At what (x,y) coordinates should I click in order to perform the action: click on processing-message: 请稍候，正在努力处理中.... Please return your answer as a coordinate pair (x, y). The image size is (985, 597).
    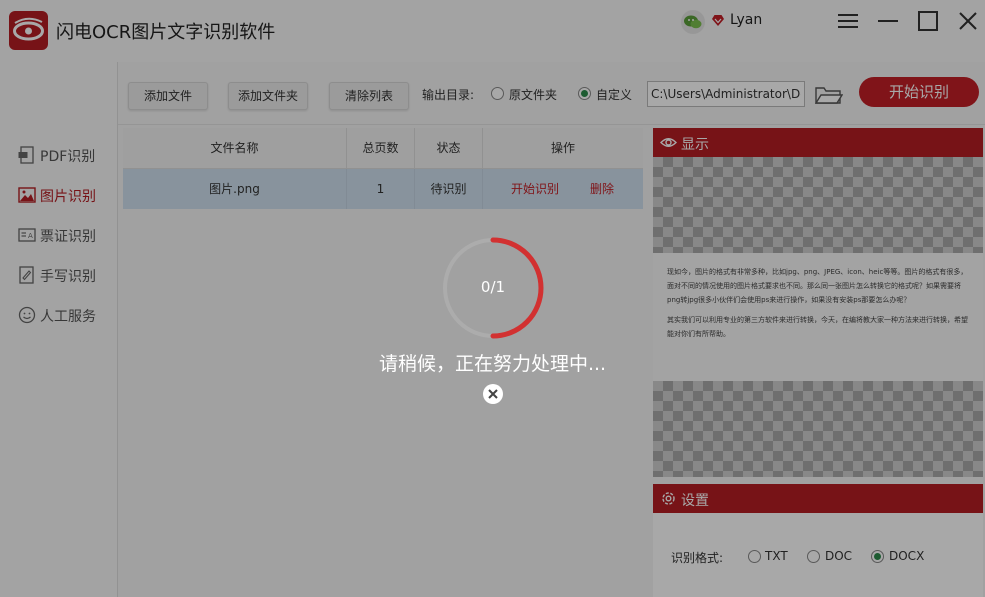
    Looking at the image, I should click on (492, 364).